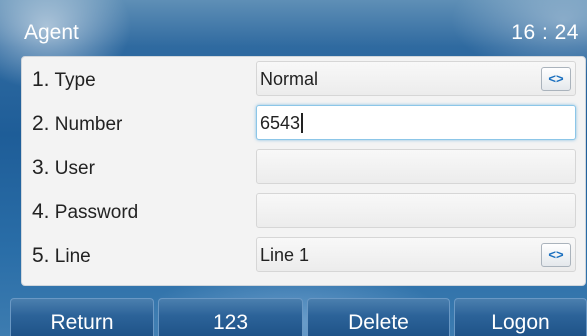 Image resolution: width=587 pixels, height=336 pixels. Describe the element at coordinates (416, 78) in the screenshot. I see `type-select: Normal <>` at that location.